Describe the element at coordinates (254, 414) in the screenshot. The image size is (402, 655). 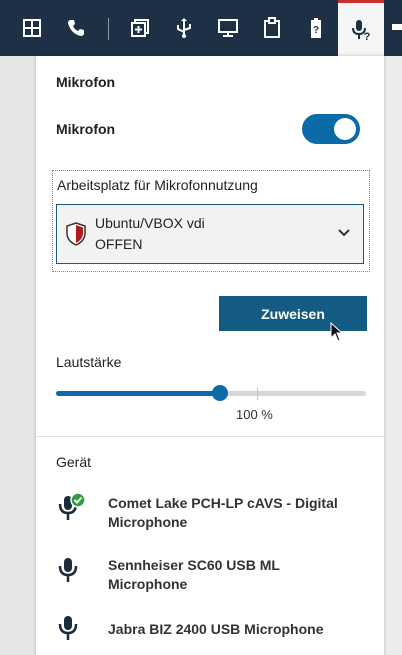
I see `volume-value: 100 %` at that location.